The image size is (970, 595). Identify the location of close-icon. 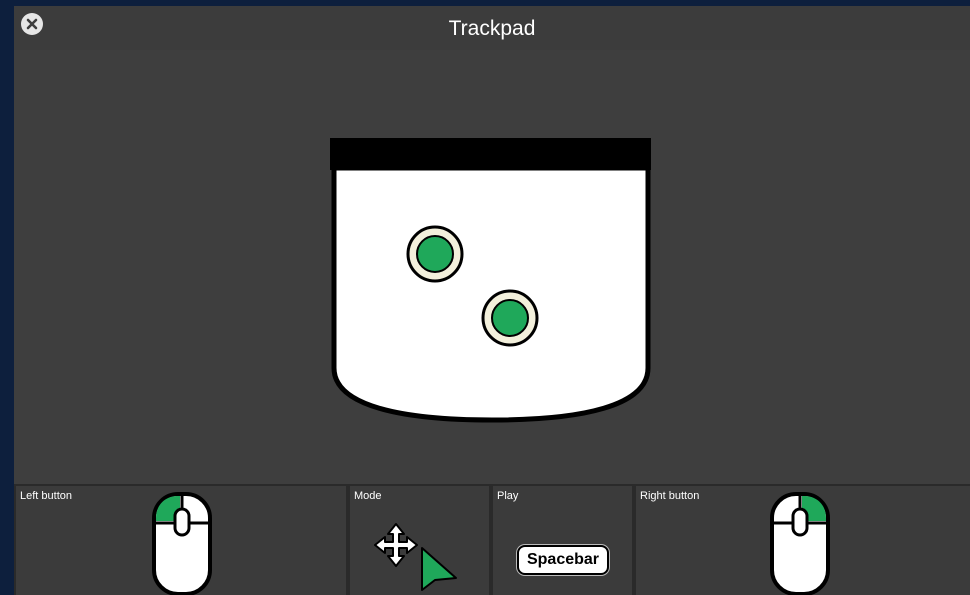
(32, 24).